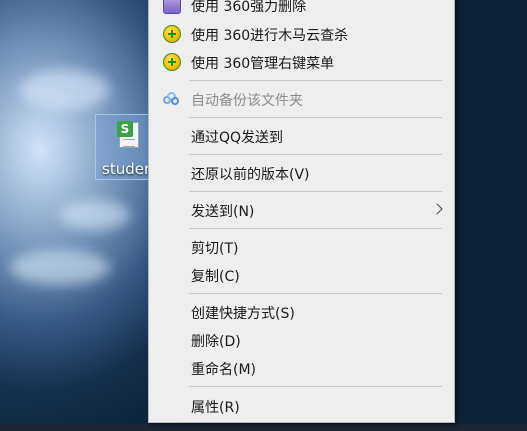 This screenshot has width=527, height=431. Describe the element at coordinates (301, 136) in the screenshot. I see `menu-item-send-via-qq: 通过QQ发送到` at that location.